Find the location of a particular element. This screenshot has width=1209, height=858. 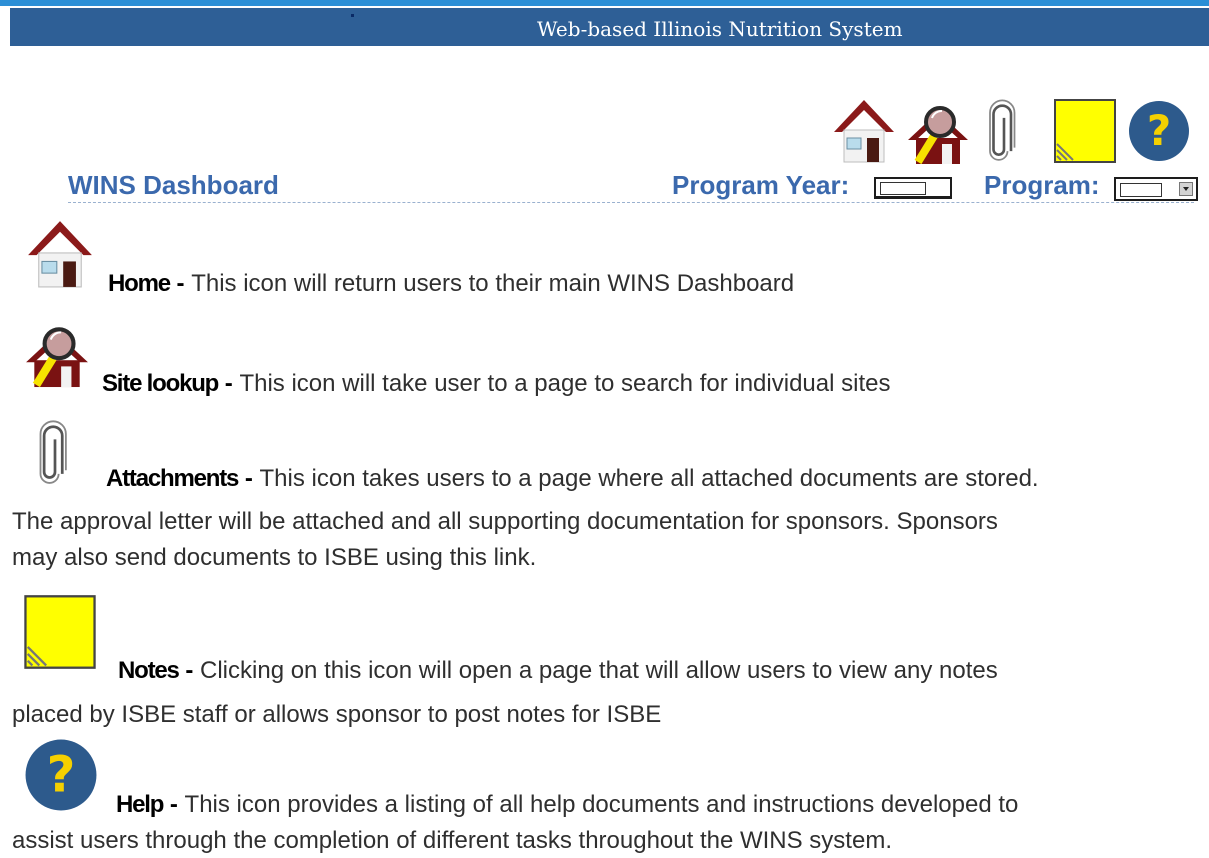

dashboard-title: WINS Dashboard is located at coordinates (173, 185).